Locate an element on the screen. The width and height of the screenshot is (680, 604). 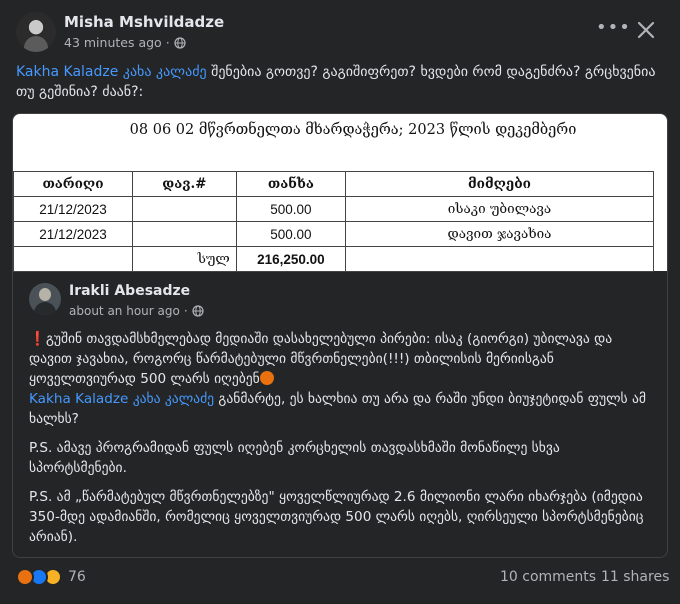
exclamation-icon: ❗ is located at coordinates (37, 339).